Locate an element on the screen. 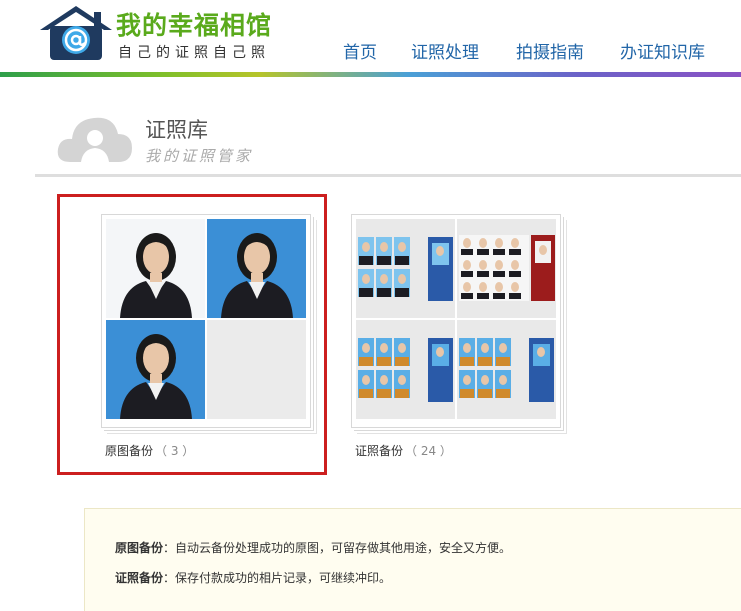 This screenshot has height=611, width=741. nav-knowledge-base: 办证知识库 is located at coordinates (662, 50).